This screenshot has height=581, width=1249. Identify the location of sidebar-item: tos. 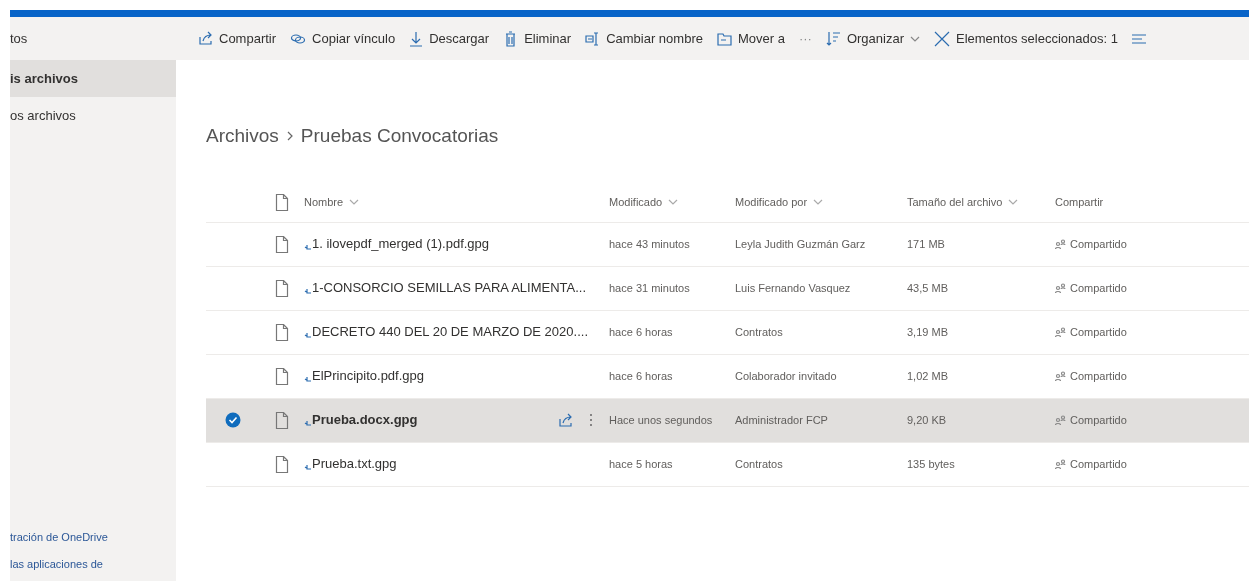
(93, 38).